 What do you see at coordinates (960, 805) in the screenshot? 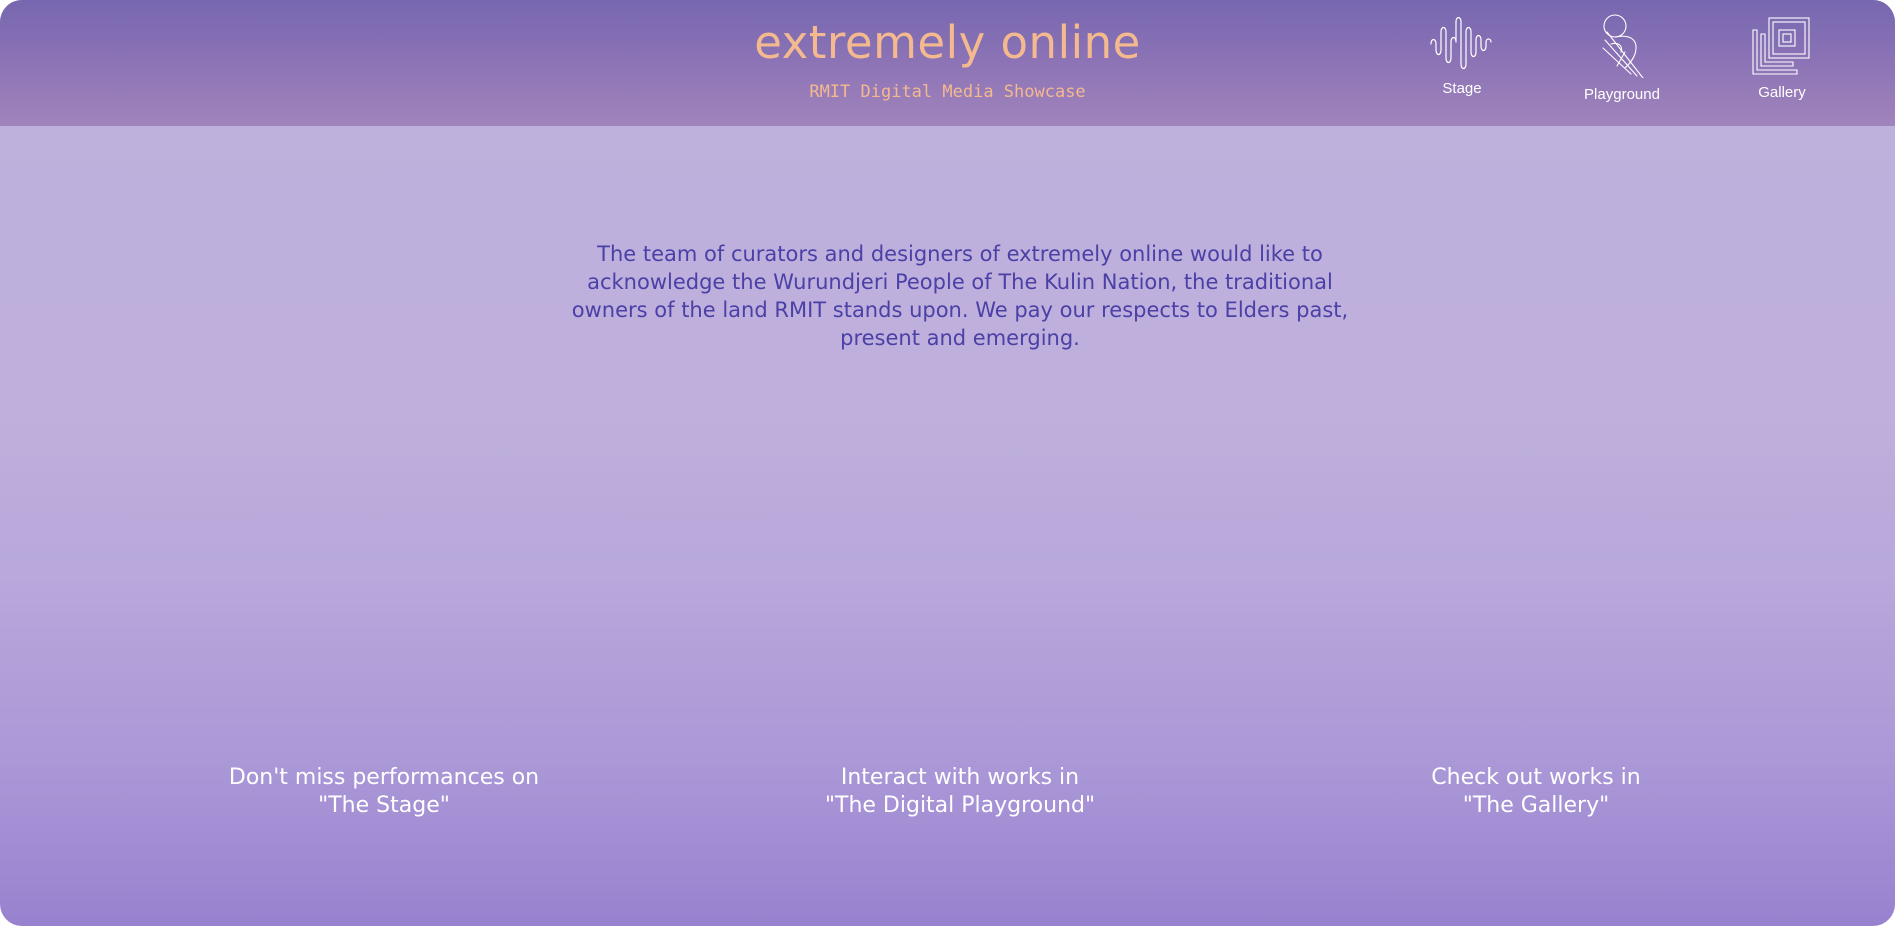
I see `feature-playground-line2: "The Digital Playground"` at bounding box center [960, 805].